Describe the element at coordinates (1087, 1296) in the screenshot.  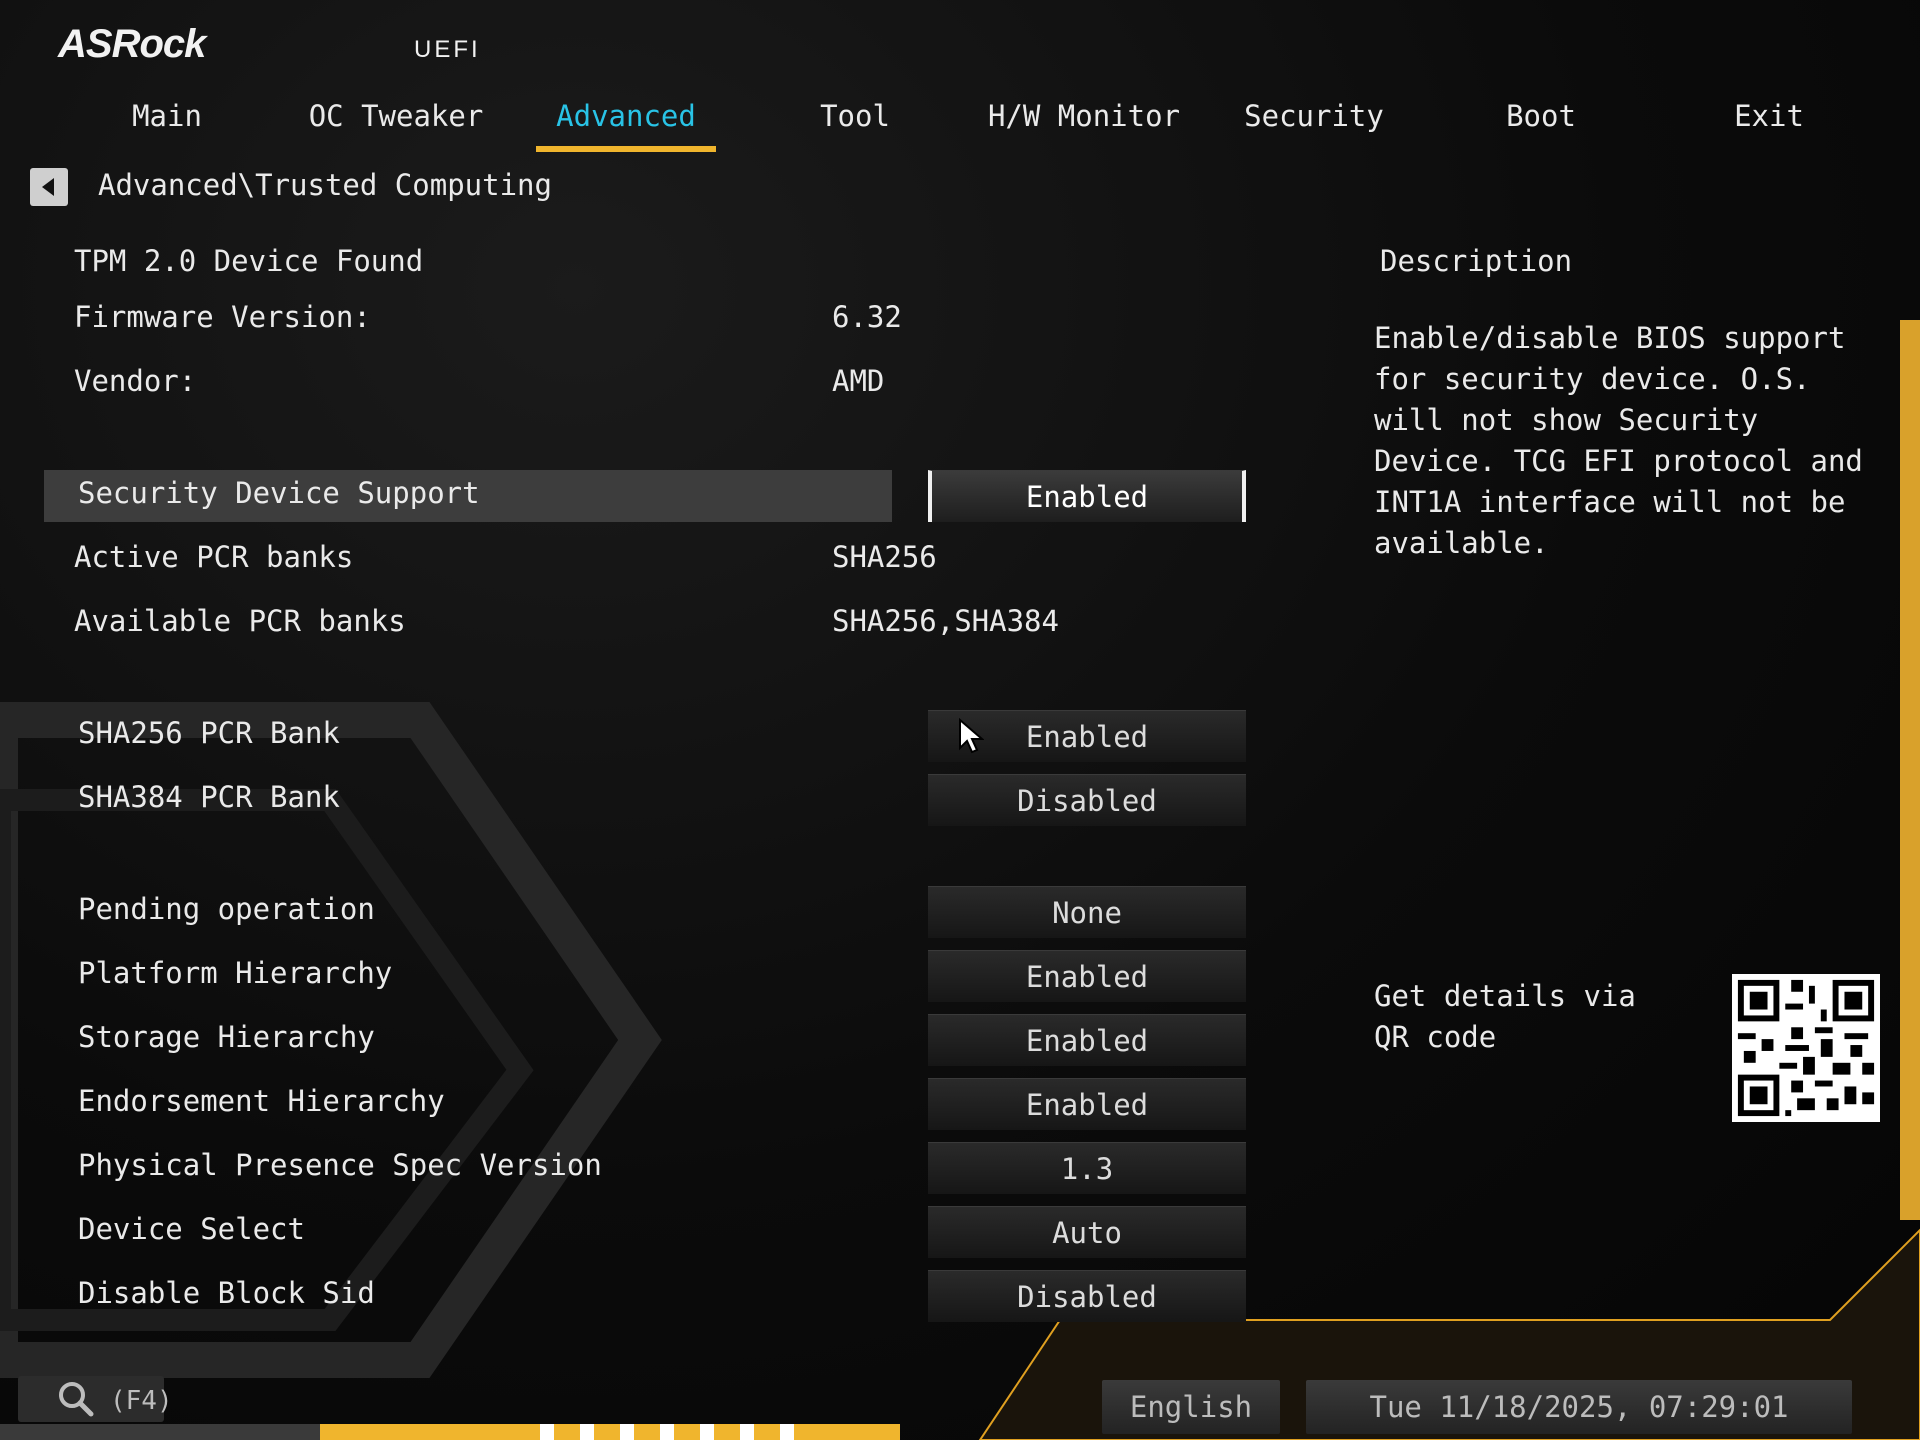
I see `disable-block-sid-select: Disabled` at that location.